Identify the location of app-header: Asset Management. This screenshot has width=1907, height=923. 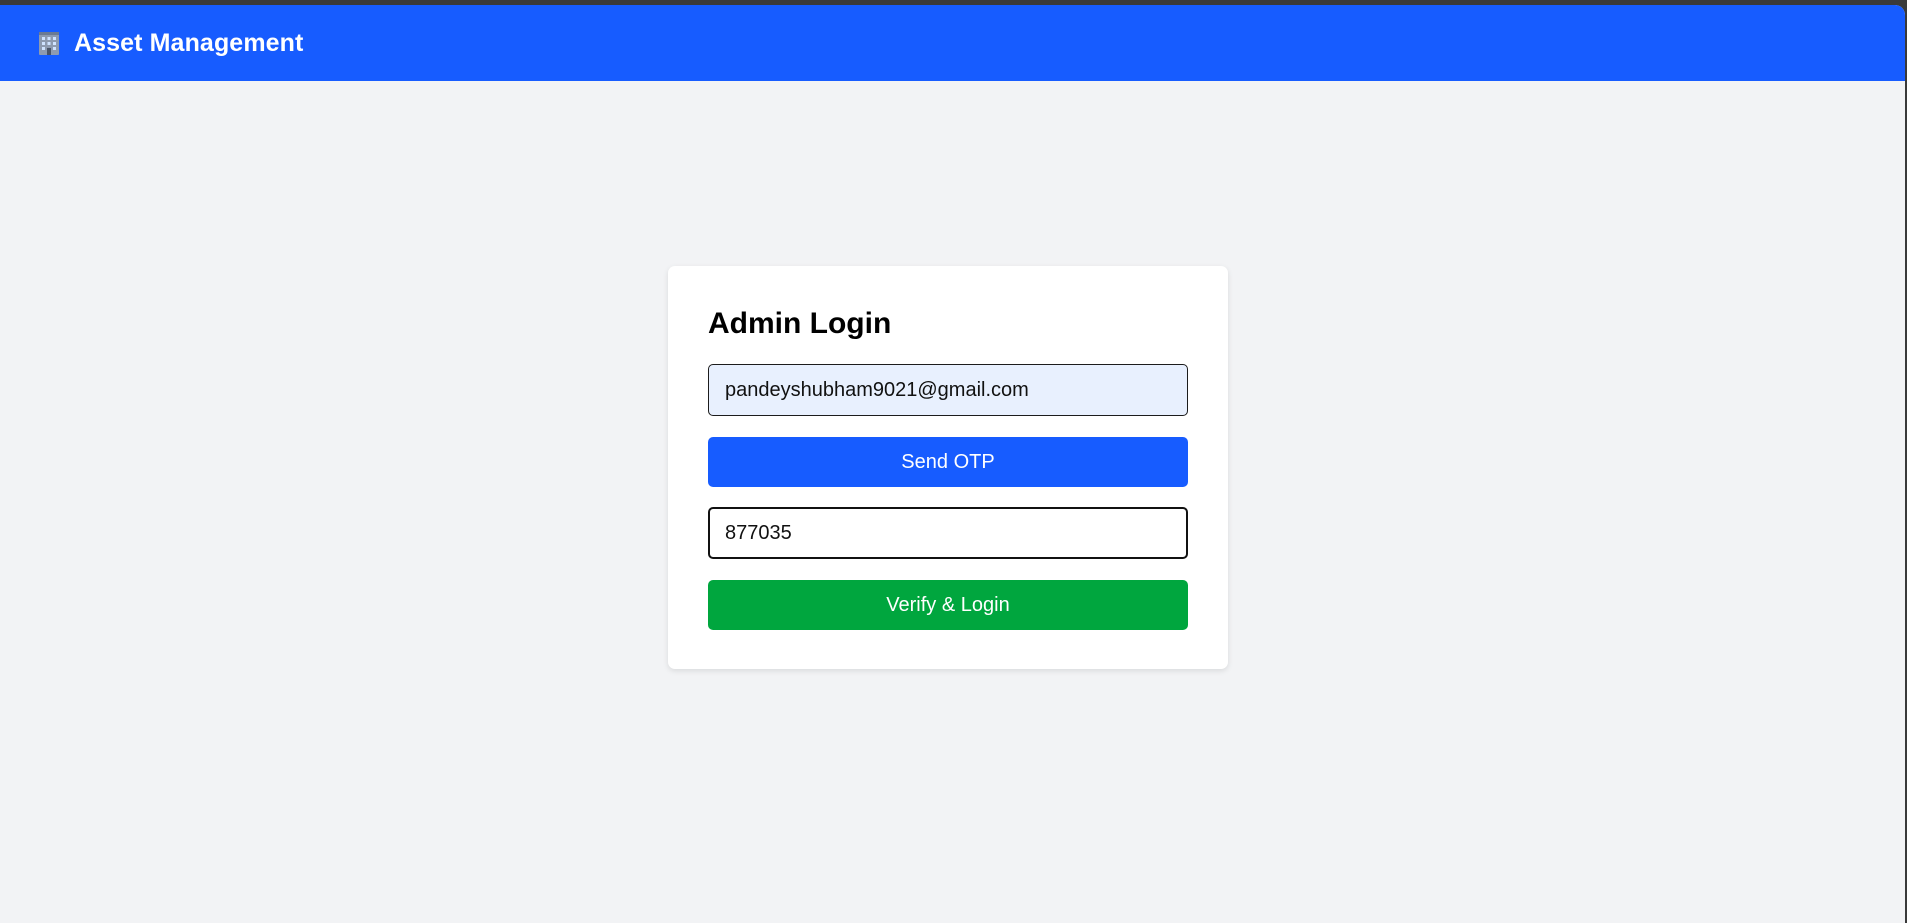
(952, 43).